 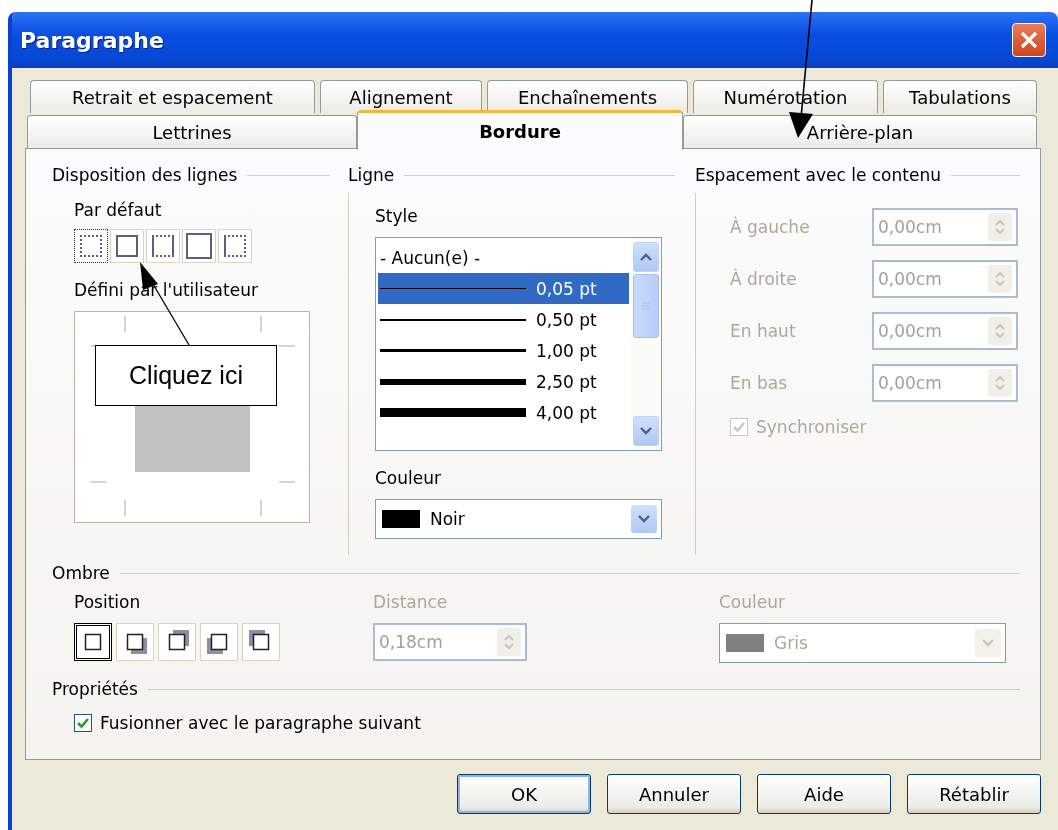 What do you see at coordinates (172, 96) in the screenshot?
I see `tab: Retrait et espacement` at bounding box center [172, 96].